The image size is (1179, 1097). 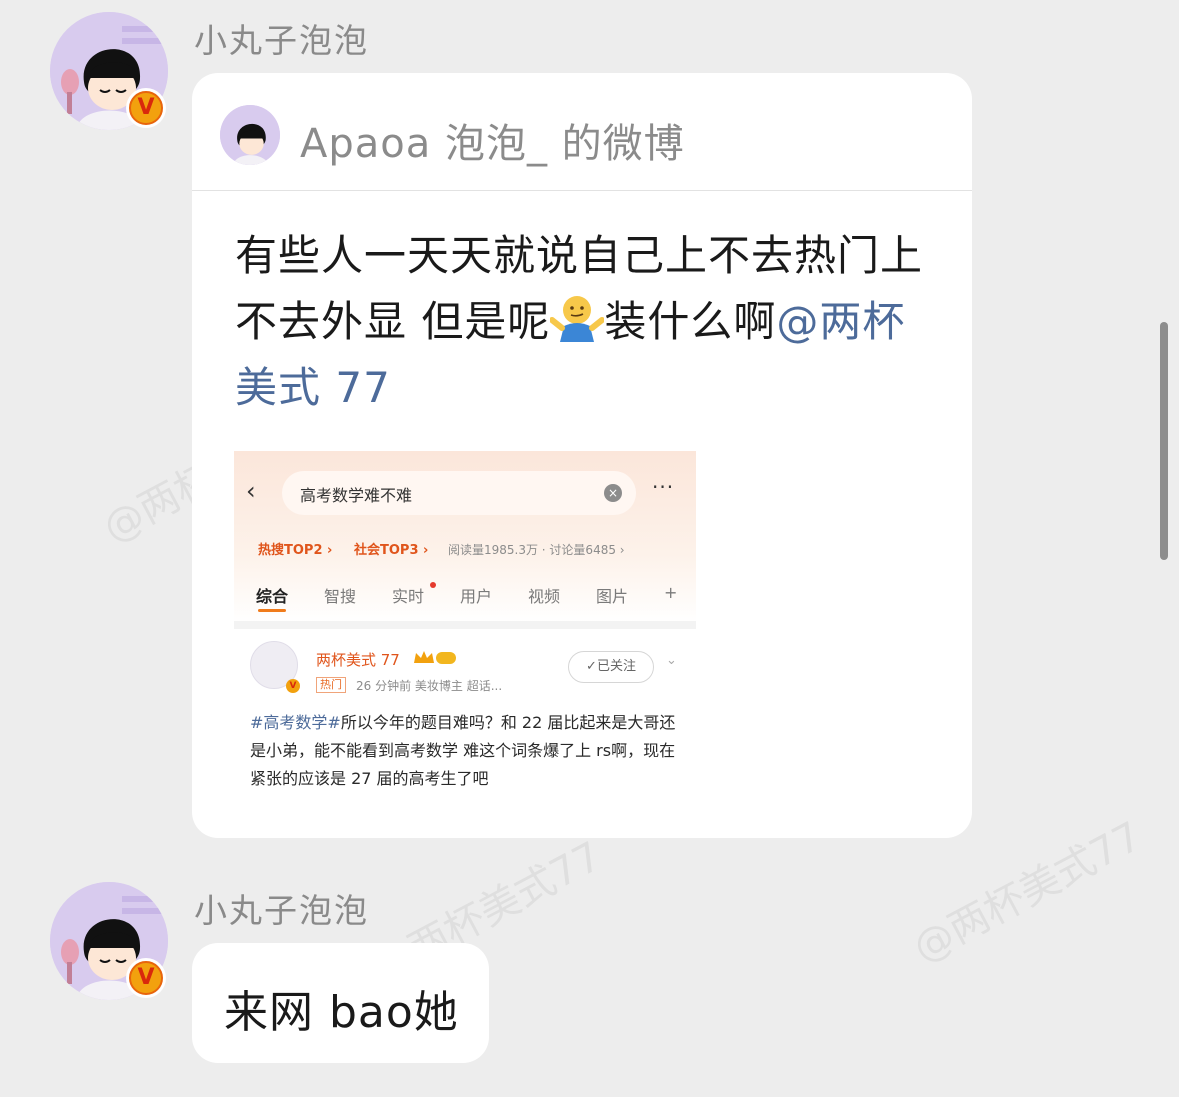 I want to click on society-tag: 社会TOP3 ›, so click(x=391, y=550).